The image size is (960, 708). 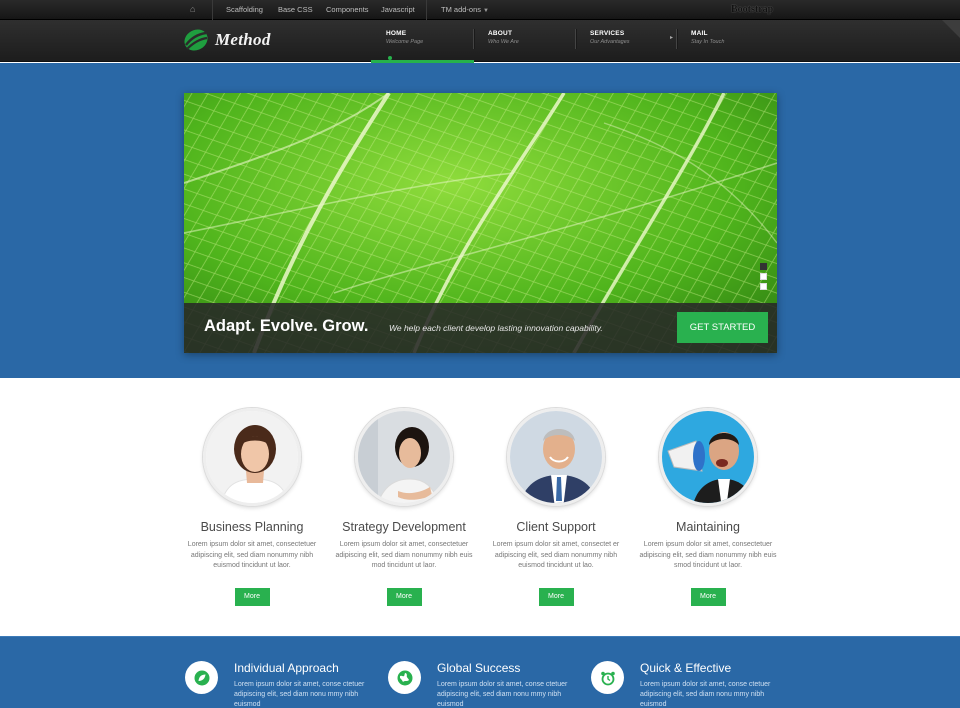 I want to click on feature-title: Maintaining, so click(x=708, y=527).